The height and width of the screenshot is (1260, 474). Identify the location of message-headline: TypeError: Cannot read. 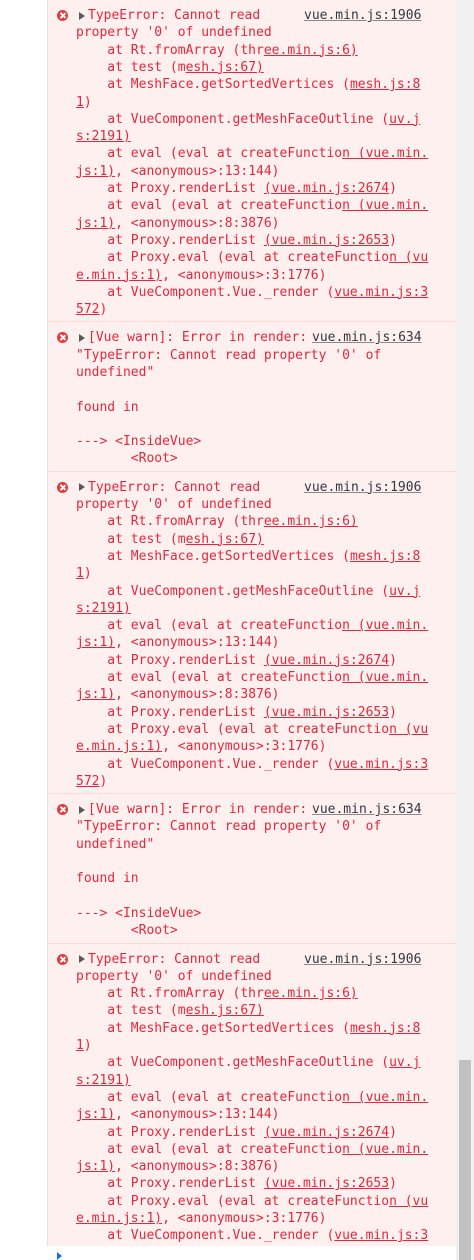
(174, 959).